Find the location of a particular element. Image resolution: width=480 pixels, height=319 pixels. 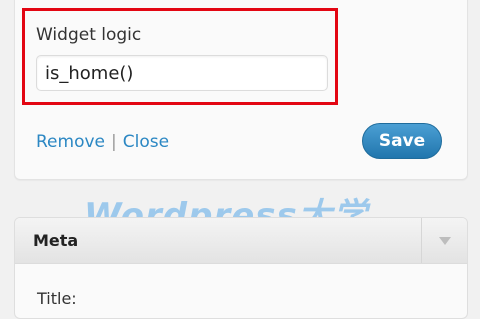

meta-toggle-button is located at coordinates (444, 240).